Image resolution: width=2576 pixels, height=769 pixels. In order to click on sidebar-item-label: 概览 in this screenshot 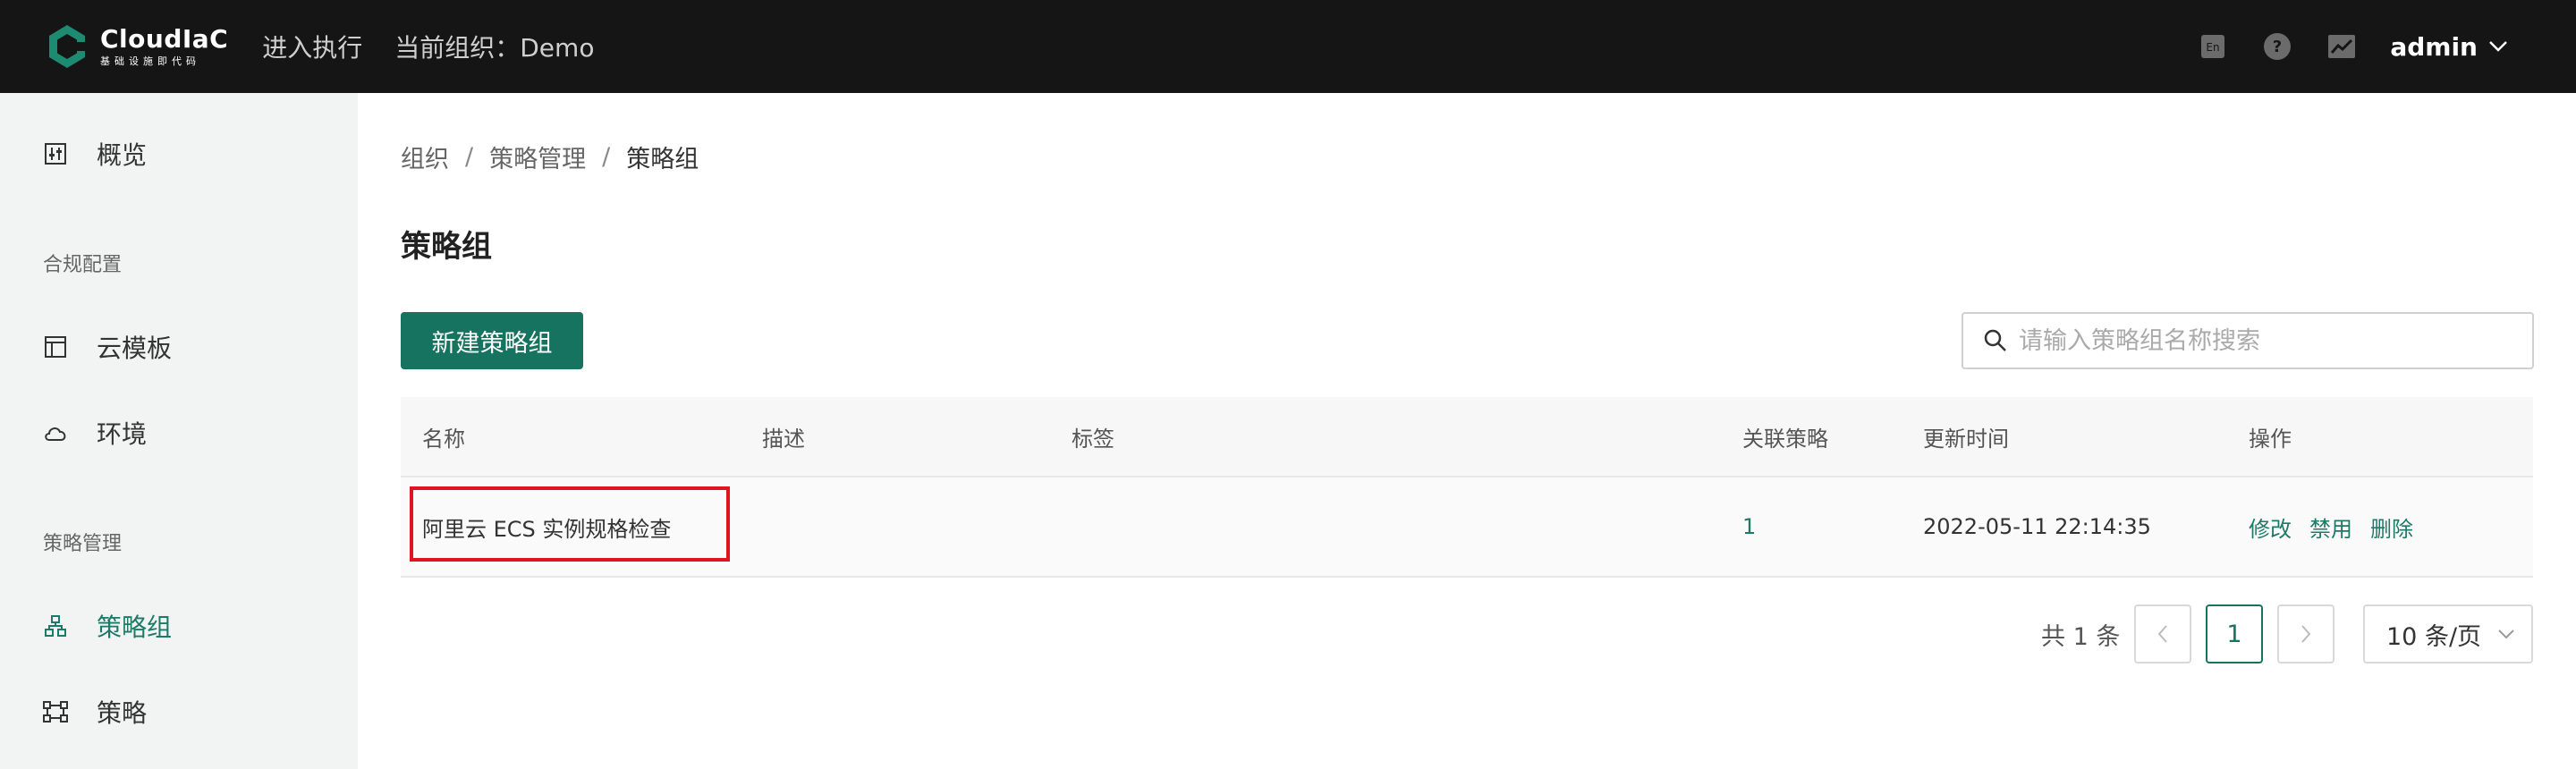, I will do `click(122, 155)`.